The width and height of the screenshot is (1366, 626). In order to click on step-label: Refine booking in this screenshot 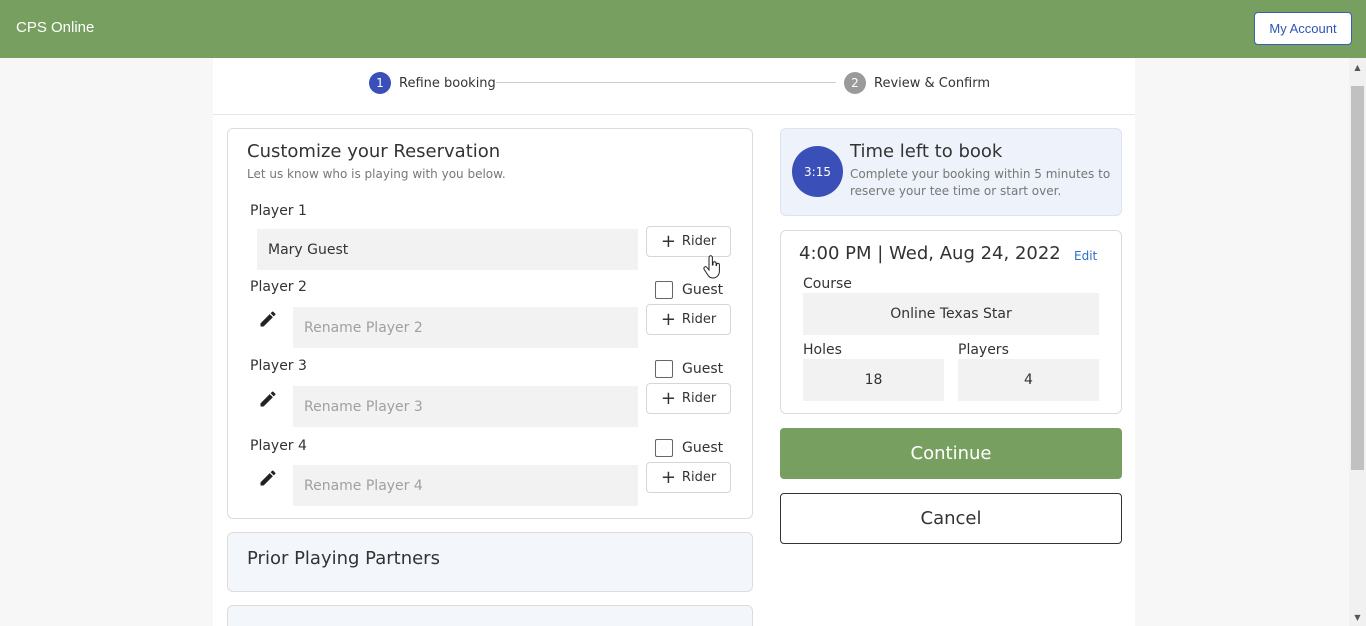, I will do `click(447, 83)`.